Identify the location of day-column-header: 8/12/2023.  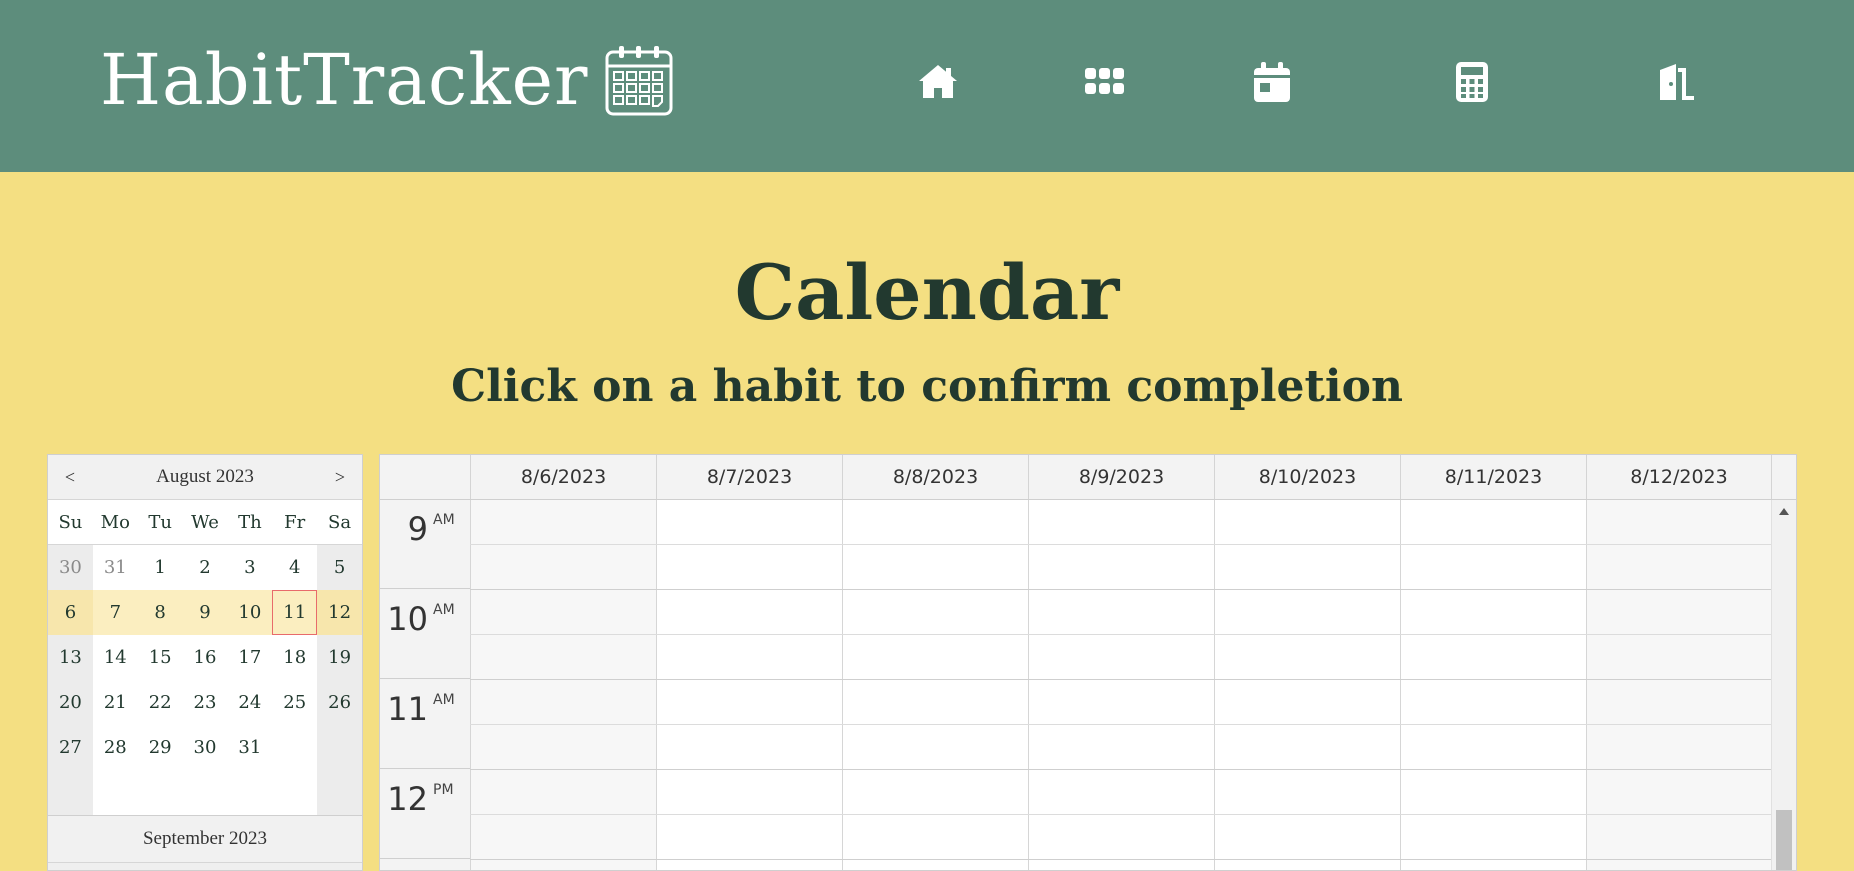
(1678, 477).